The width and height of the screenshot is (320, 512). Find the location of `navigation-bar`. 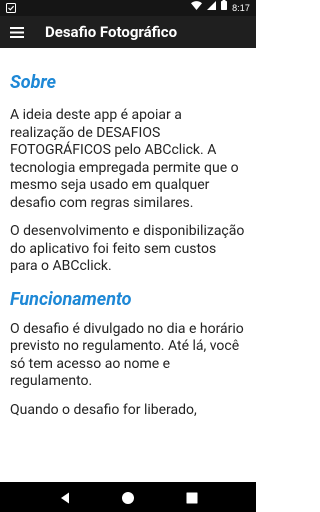

navigation-bar is located at coordinates (128, 497).